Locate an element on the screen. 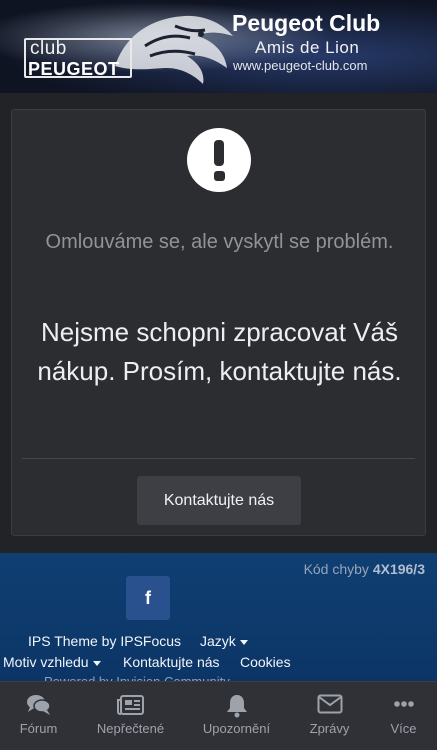  nav-label-forum: Fórum is located at coordinates (38, 728).